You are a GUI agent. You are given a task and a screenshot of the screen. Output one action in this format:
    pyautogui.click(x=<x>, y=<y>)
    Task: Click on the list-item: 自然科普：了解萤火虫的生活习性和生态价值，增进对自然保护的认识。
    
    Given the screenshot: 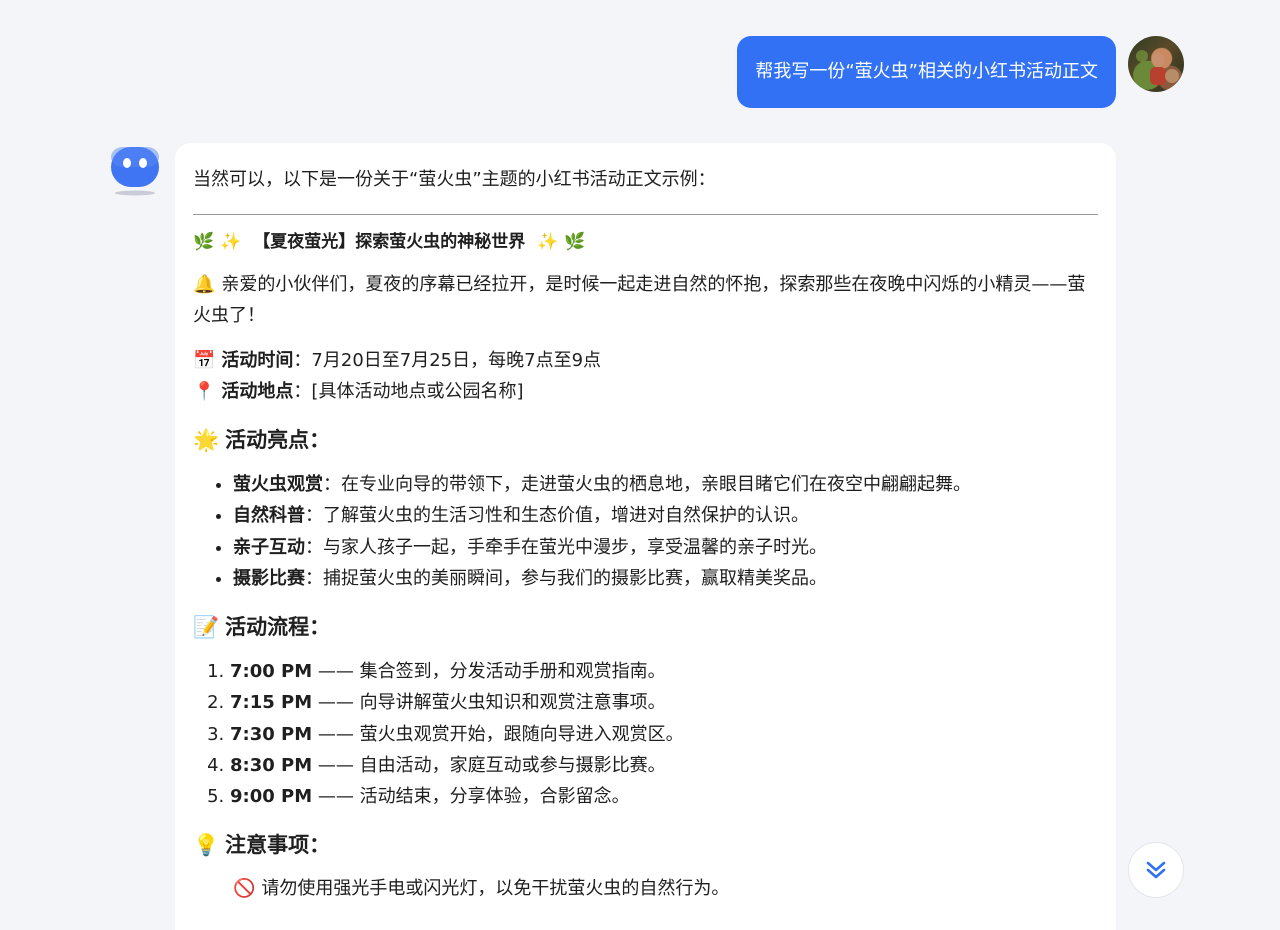 What is the action you would take?
    pyautogui.click(x=665, y=515)
    